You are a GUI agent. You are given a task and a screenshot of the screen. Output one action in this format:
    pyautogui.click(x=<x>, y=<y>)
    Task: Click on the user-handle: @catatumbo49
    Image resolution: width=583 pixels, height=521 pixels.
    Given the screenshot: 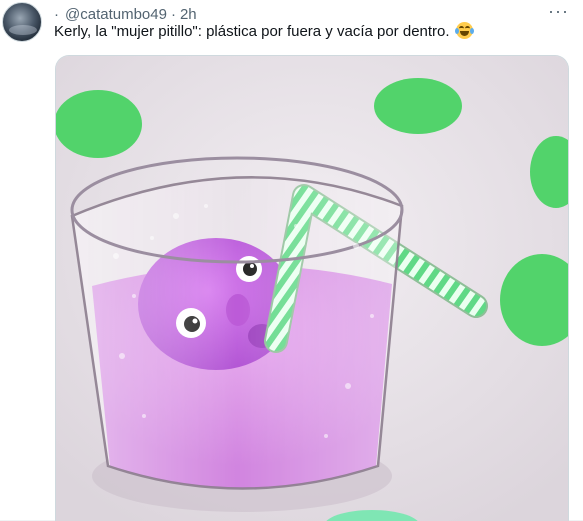 What is the action you would take?
    pyautogui.click(x=116, y=14)
    